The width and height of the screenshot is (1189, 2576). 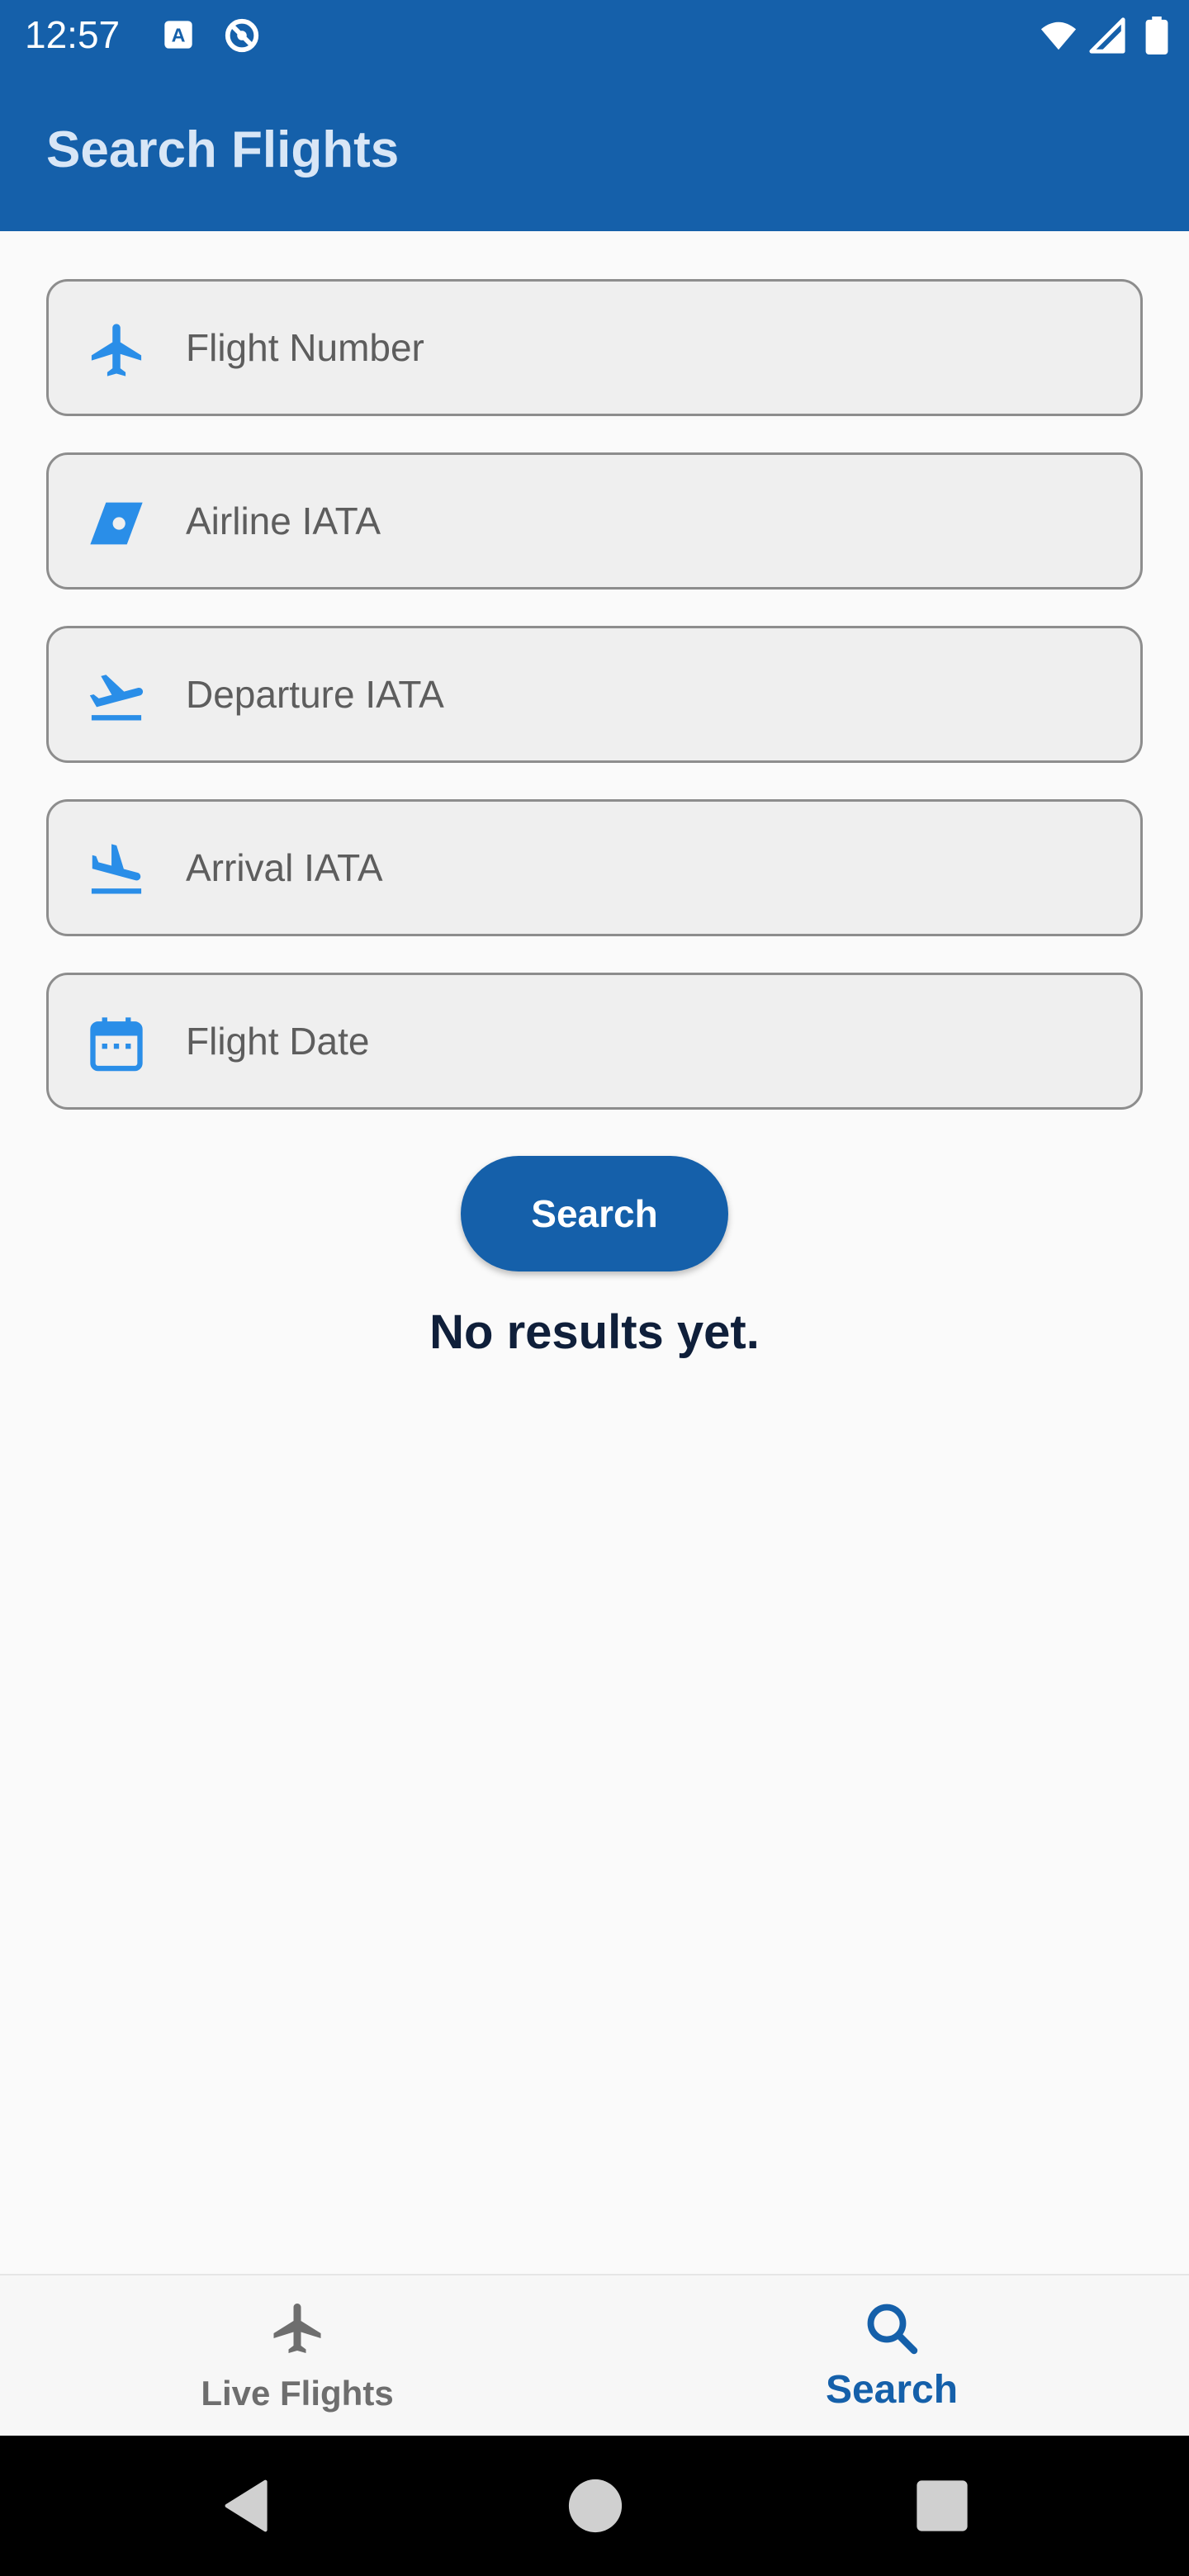 I want to click on status-bar: 12:57 A, so click(x=594, y=34).